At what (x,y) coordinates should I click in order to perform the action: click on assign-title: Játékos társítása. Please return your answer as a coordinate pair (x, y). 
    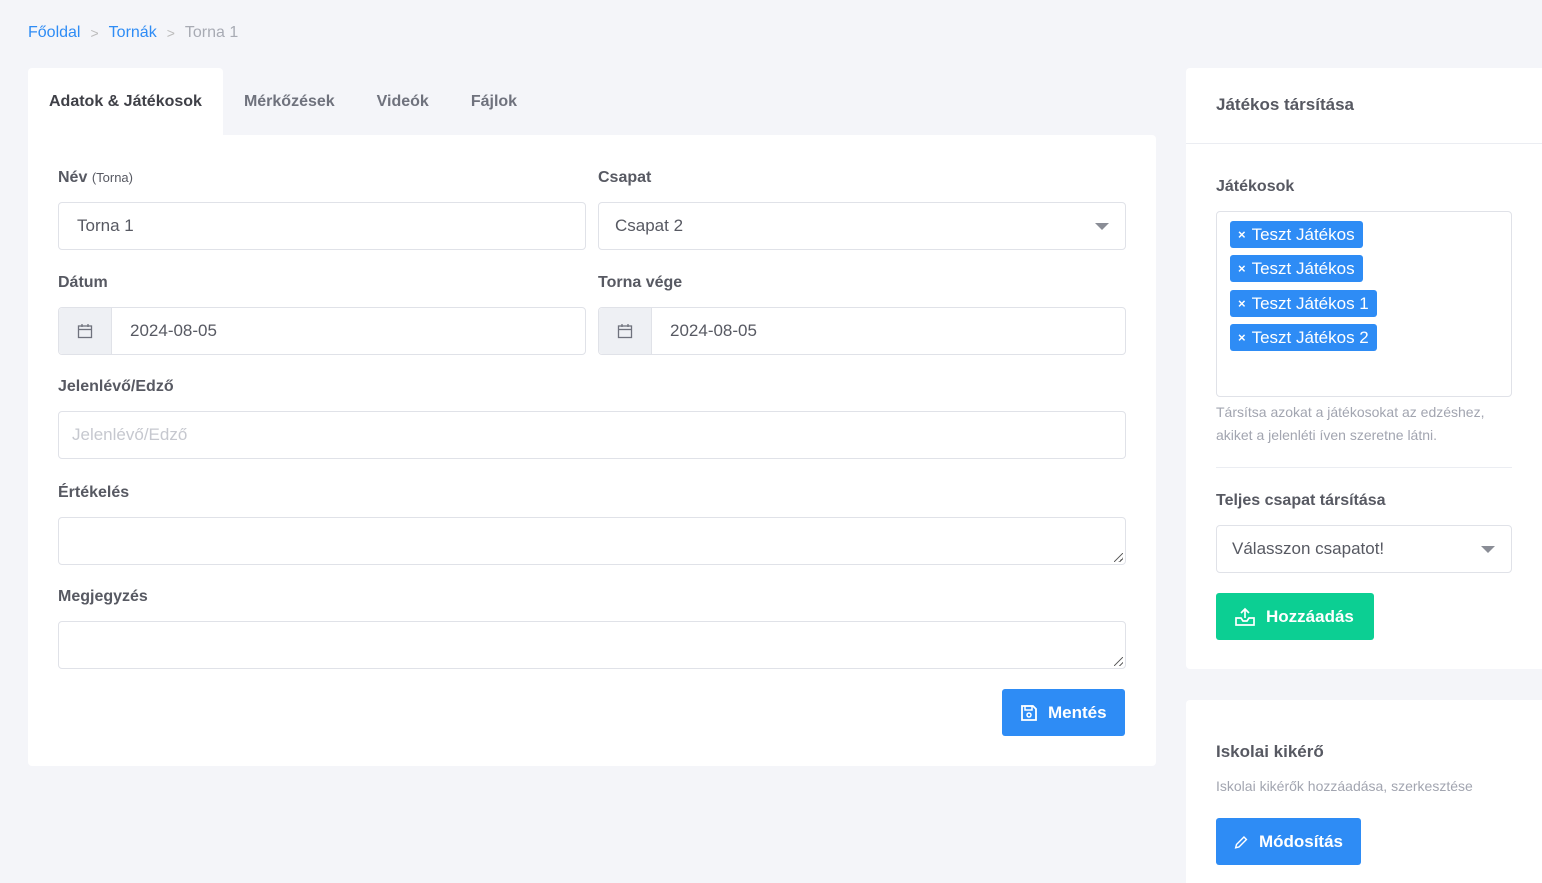
    Looking at the image, I should click on (1285, 104).